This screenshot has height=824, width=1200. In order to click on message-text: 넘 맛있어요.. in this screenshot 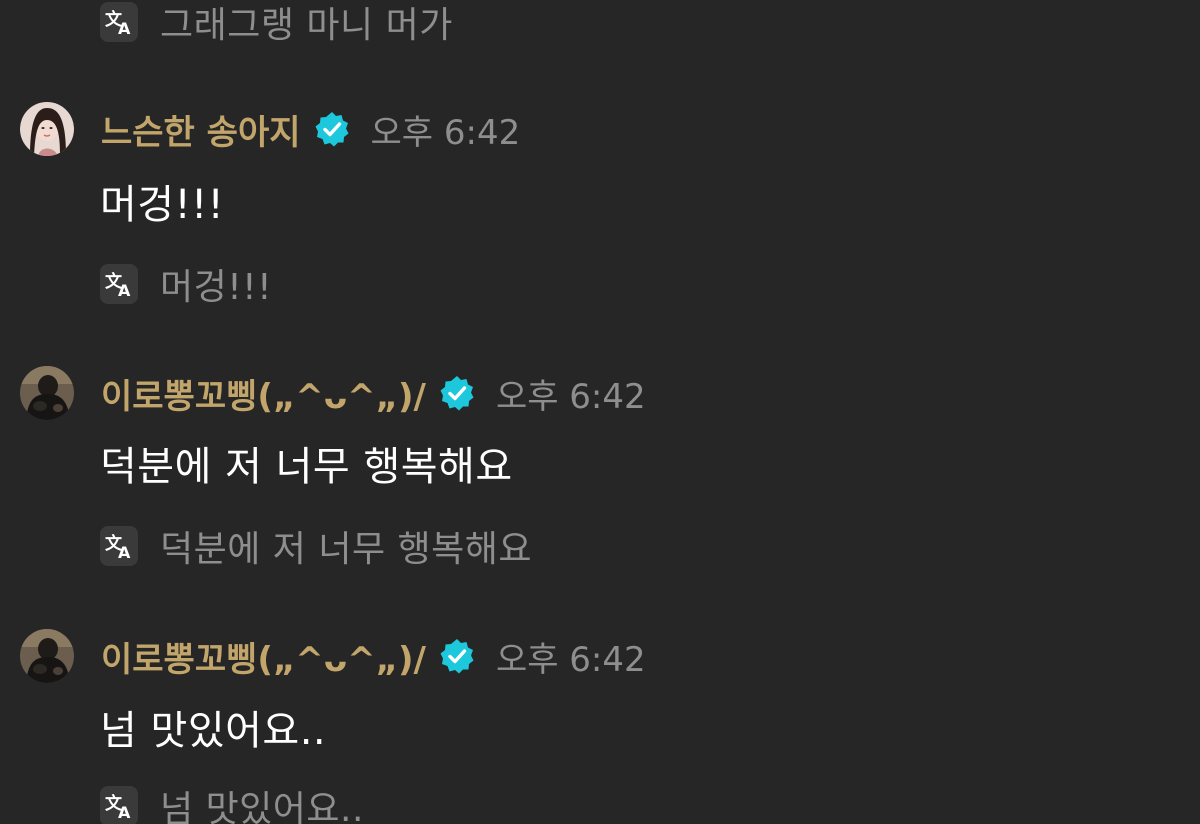, I will do `click(213, 727)`.